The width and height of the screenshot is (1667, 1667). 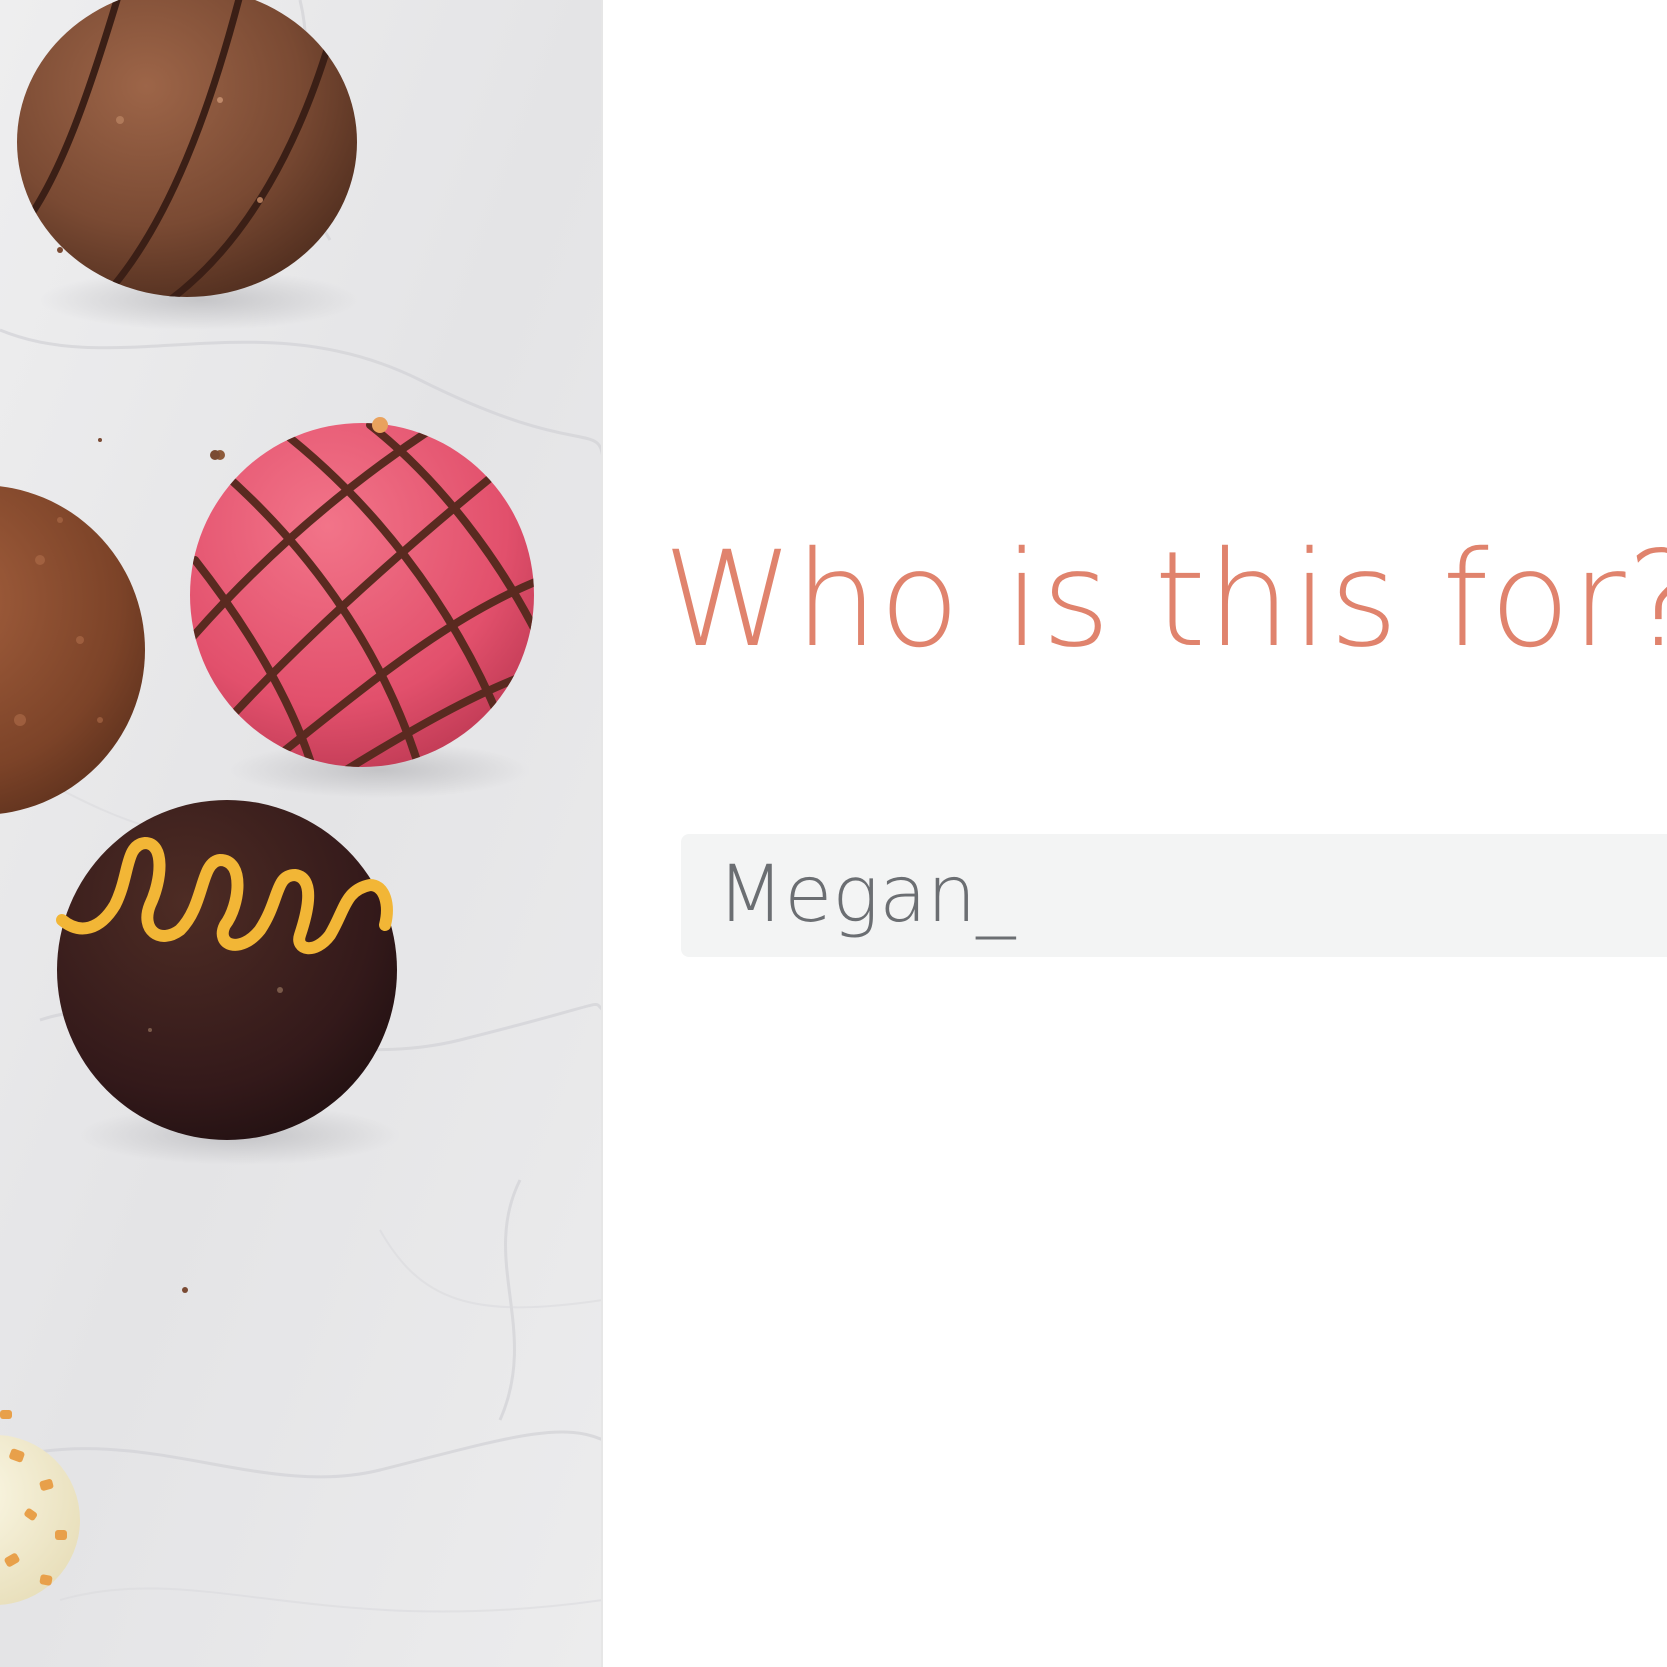 What do you see at coordinates (1174, 895) in the screenshot?
I see `recipient-name-input` at bounding box center [1174, 895].